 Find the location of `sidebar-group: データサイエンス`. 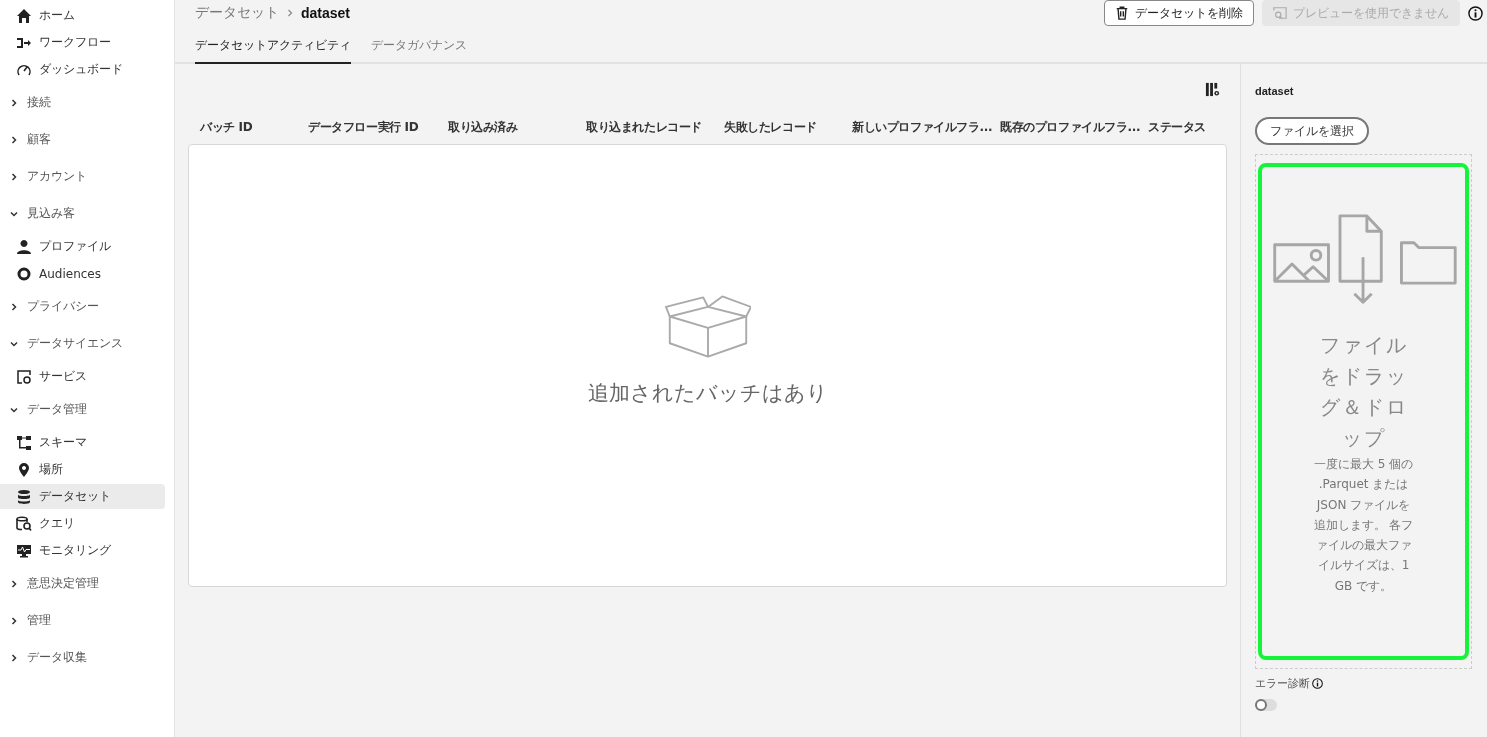

sidebar-group: データサイエンス is located at coordinates (87, 343).